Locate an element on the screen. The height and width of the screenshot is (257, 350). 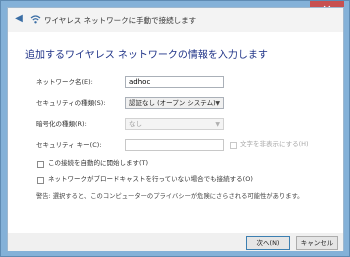
security-key-field is located at coordinates (174, 145).